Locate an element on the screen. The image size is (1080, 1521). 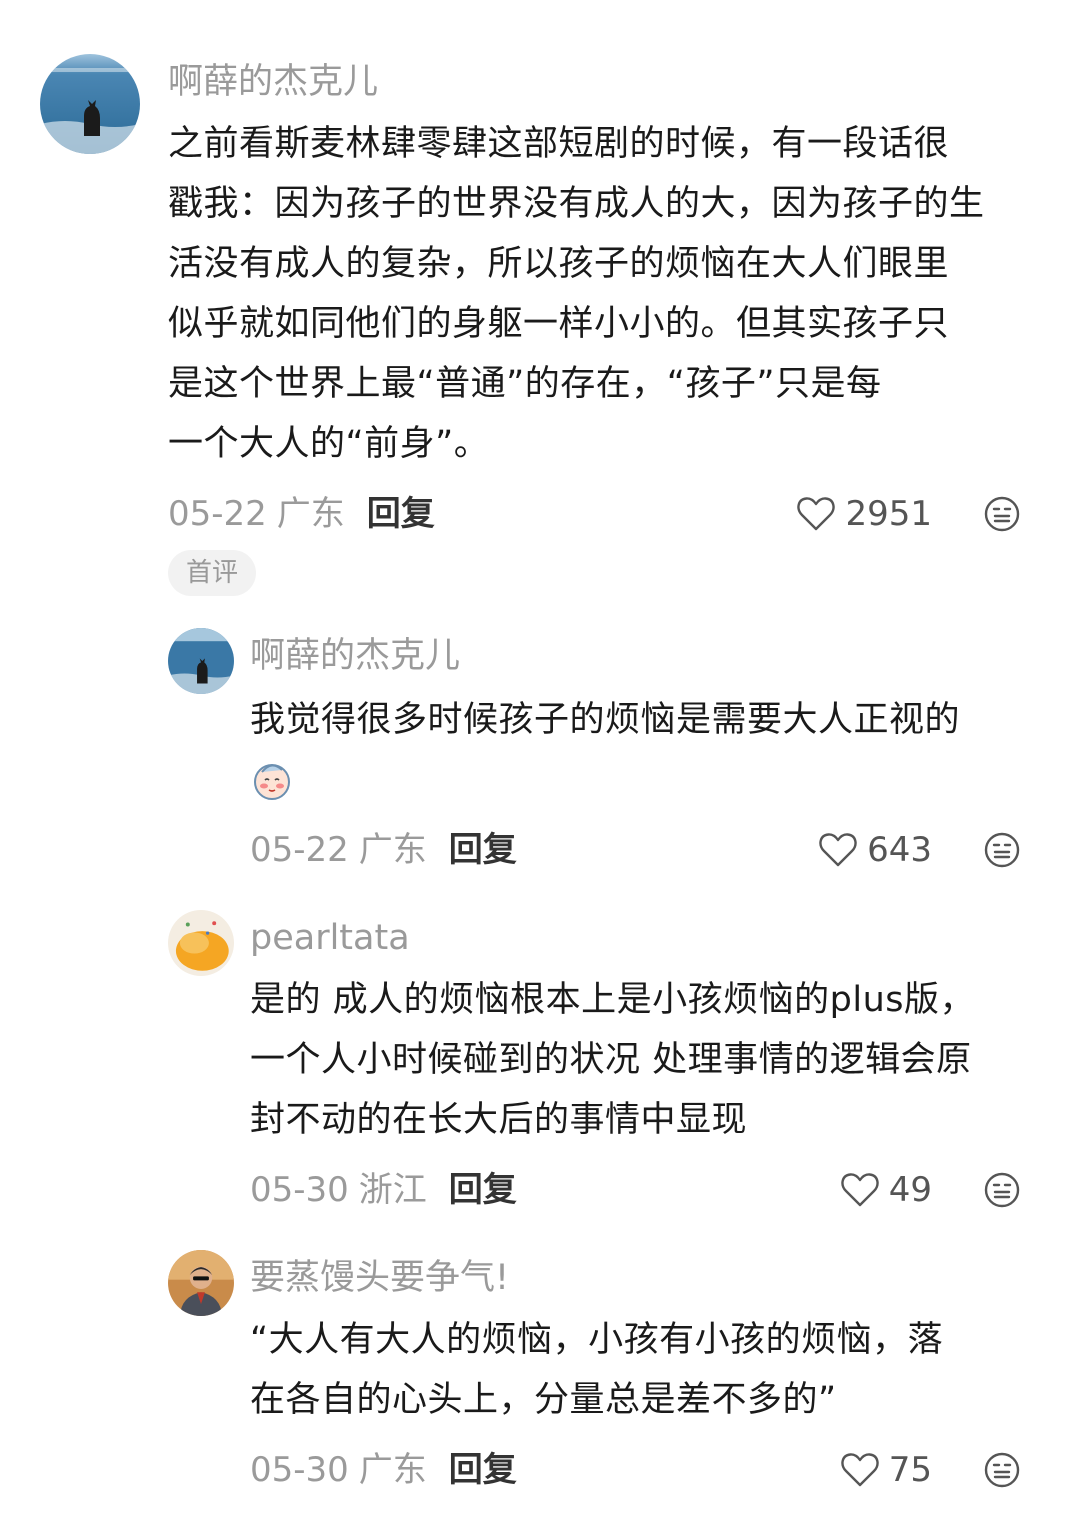
man-in-suit-avatar is located at coordinates (201, 1283).